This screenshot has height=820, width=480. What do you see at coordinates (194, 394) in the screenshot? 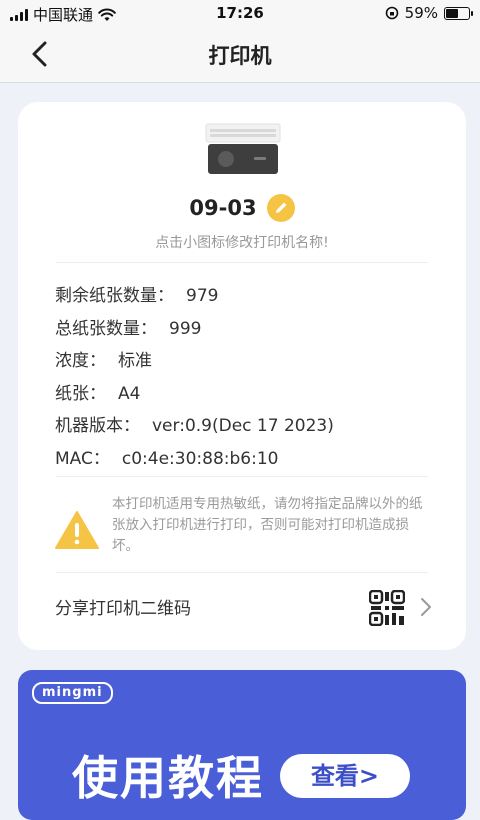
I see `info-row-paper: 纸张： A4` at bounding box center [194, 394].